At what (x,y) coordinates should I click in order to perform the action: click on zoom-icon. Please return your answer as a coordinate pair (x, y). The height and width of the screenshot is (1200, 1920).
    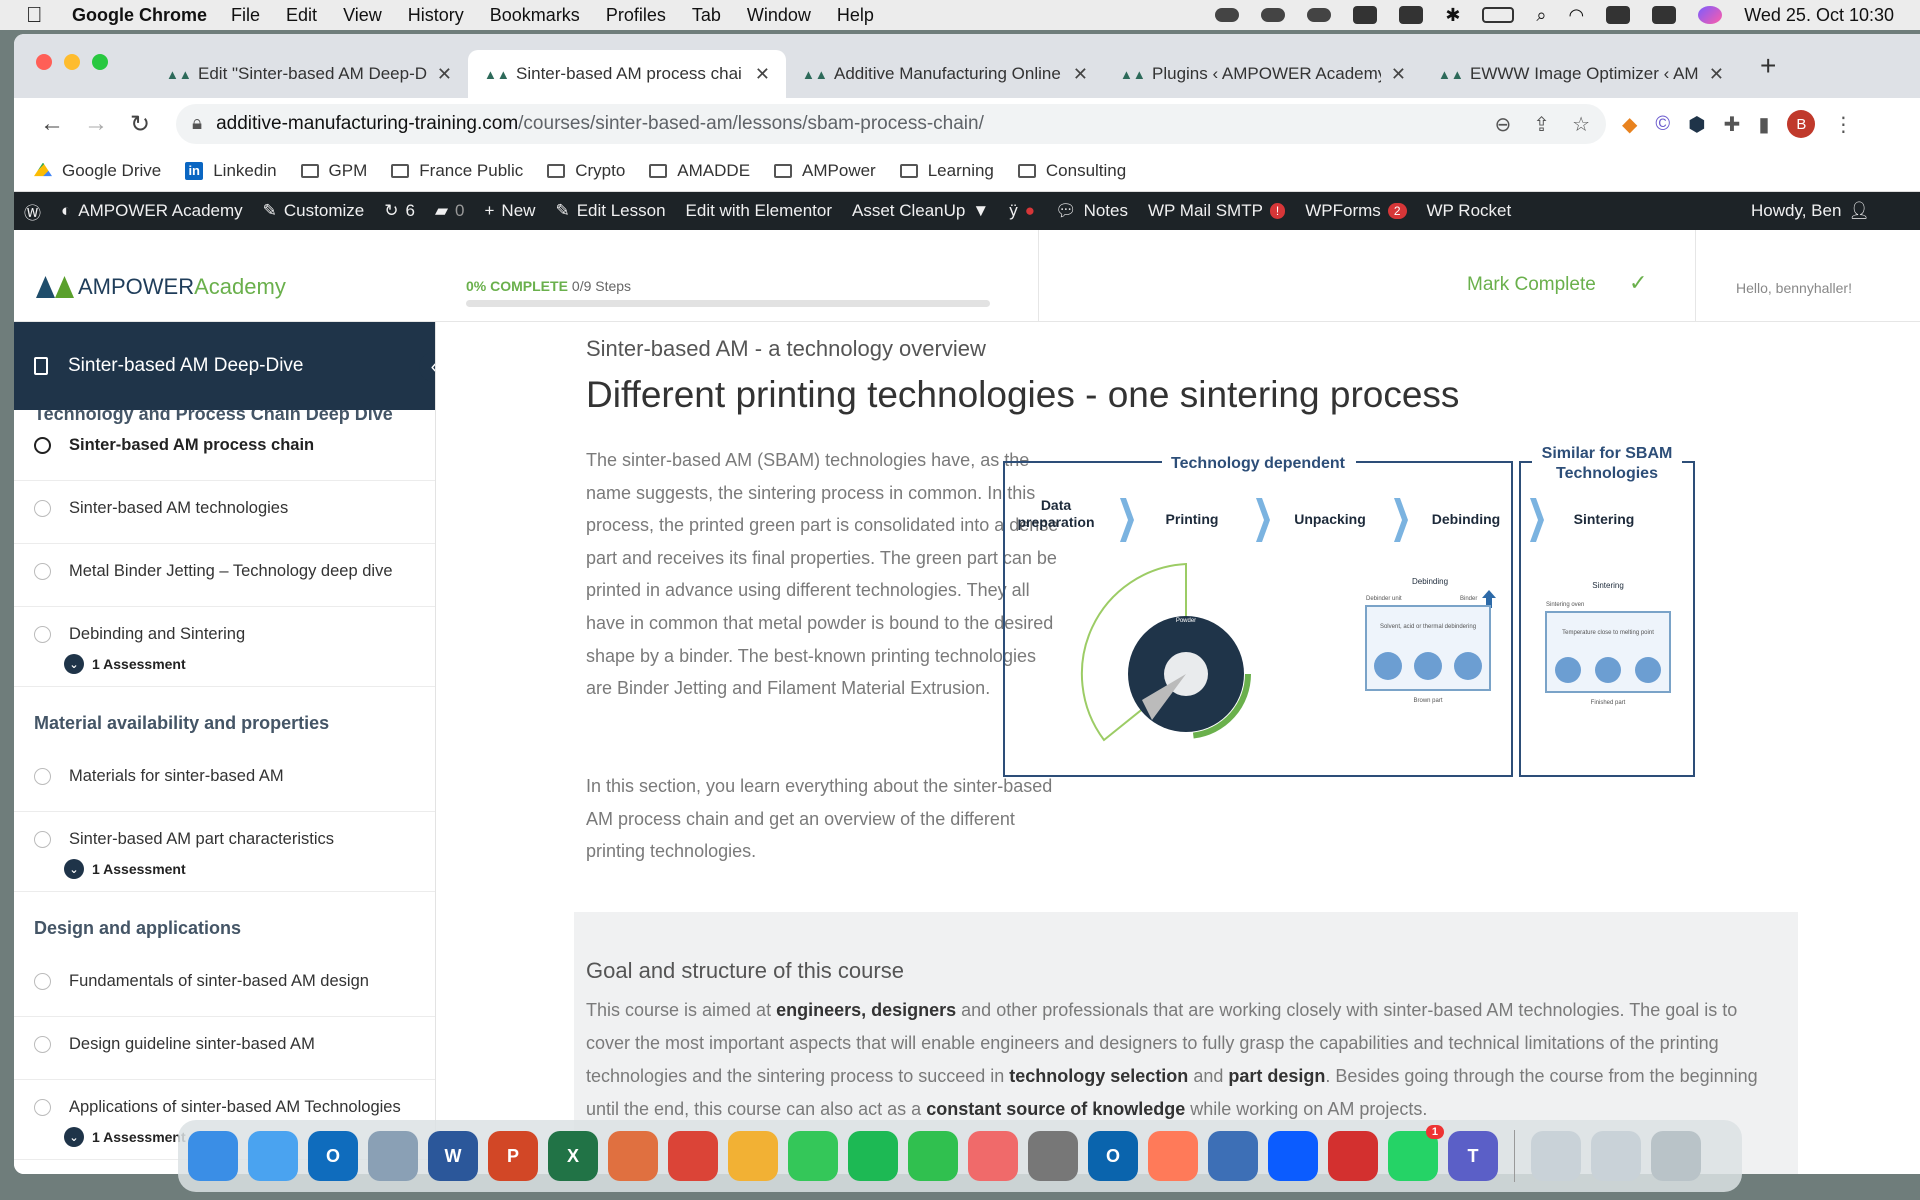
    Looking at the image, I should click on (1293, 1156).